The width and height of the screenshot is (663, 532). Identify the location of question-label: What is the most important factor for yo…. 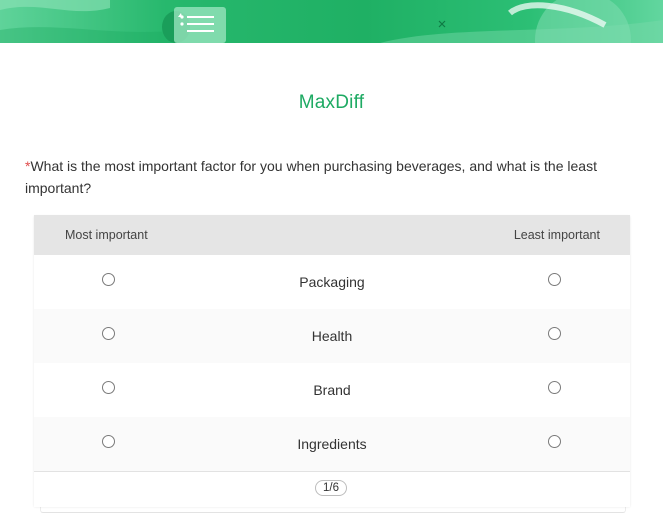
(311, 177).